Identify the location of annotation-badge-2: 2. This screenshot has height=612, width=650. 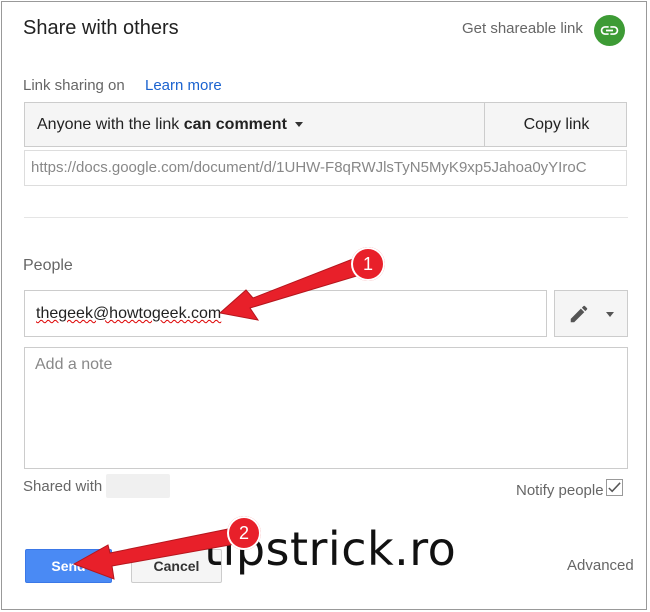
(244, 533).